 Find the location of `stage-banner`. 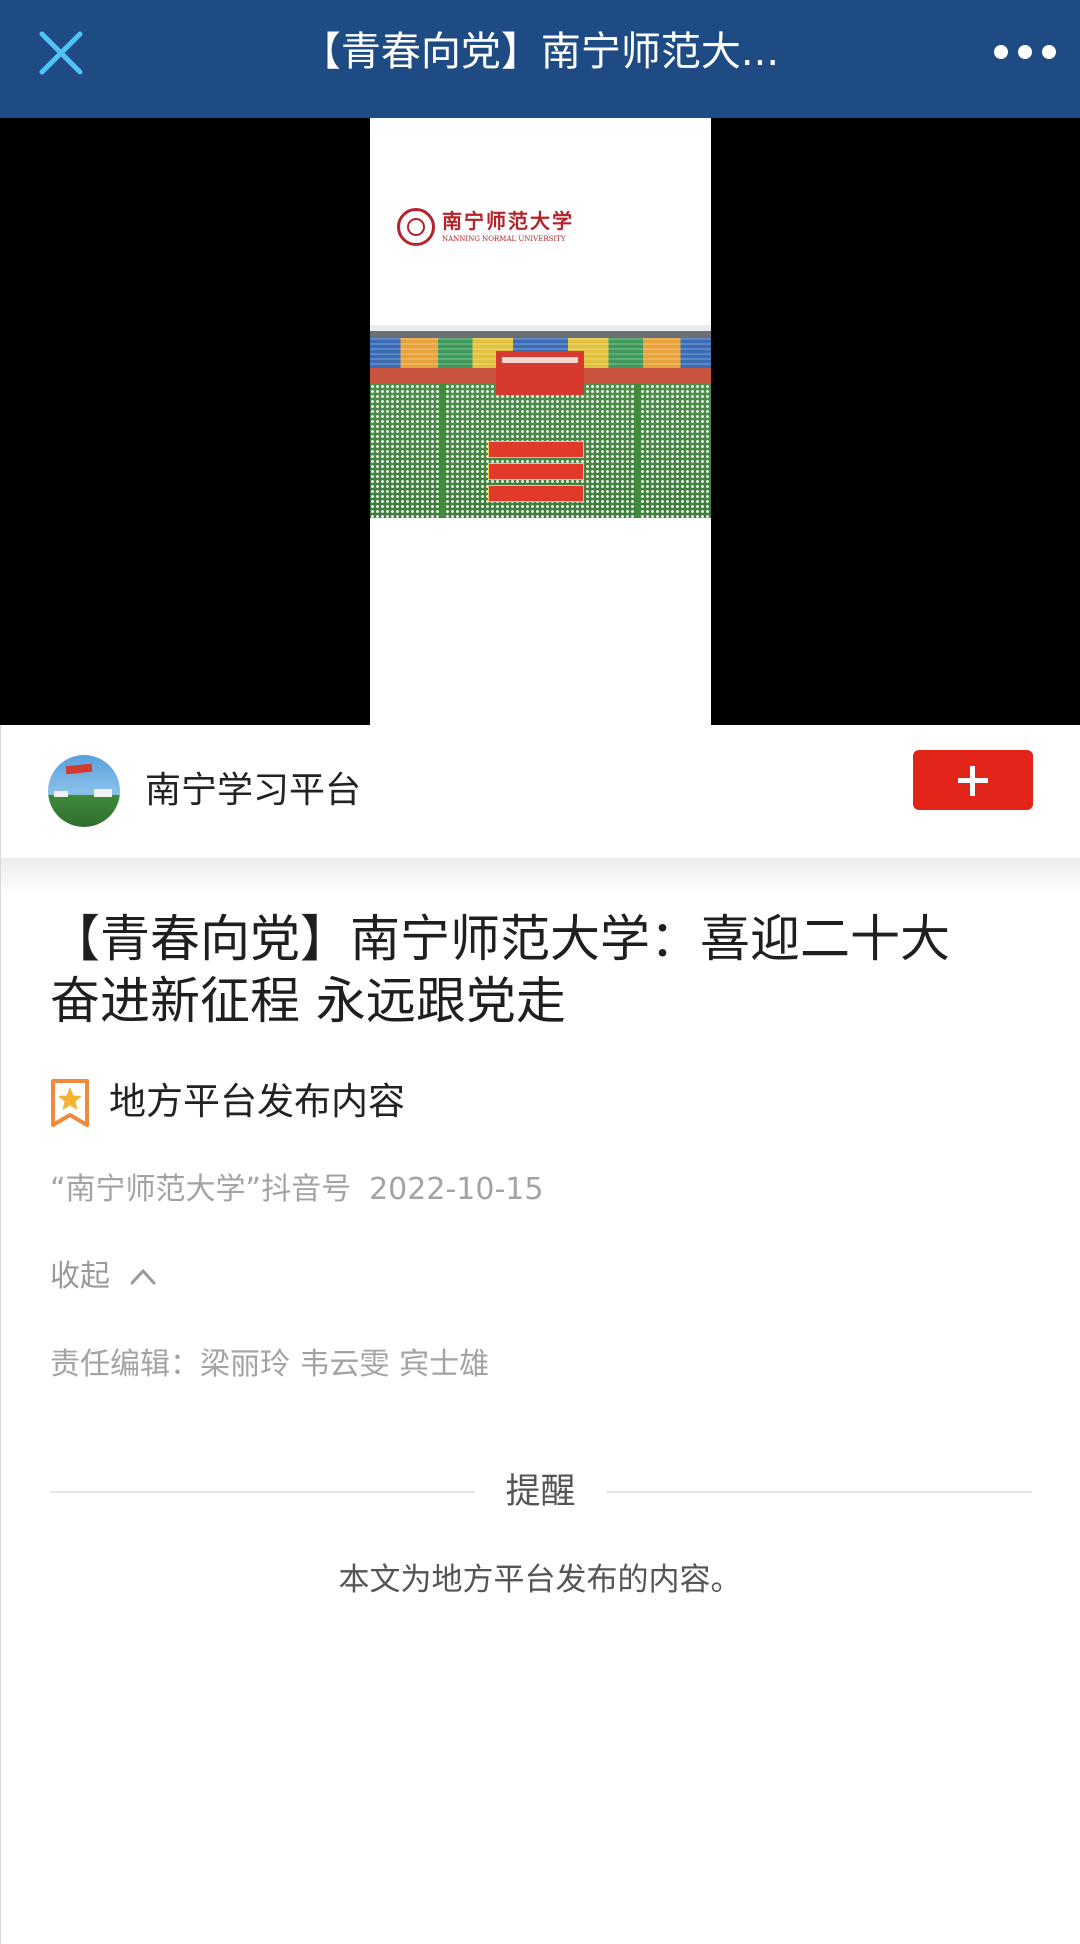

stage-banner is located at coordinates (540, 360).